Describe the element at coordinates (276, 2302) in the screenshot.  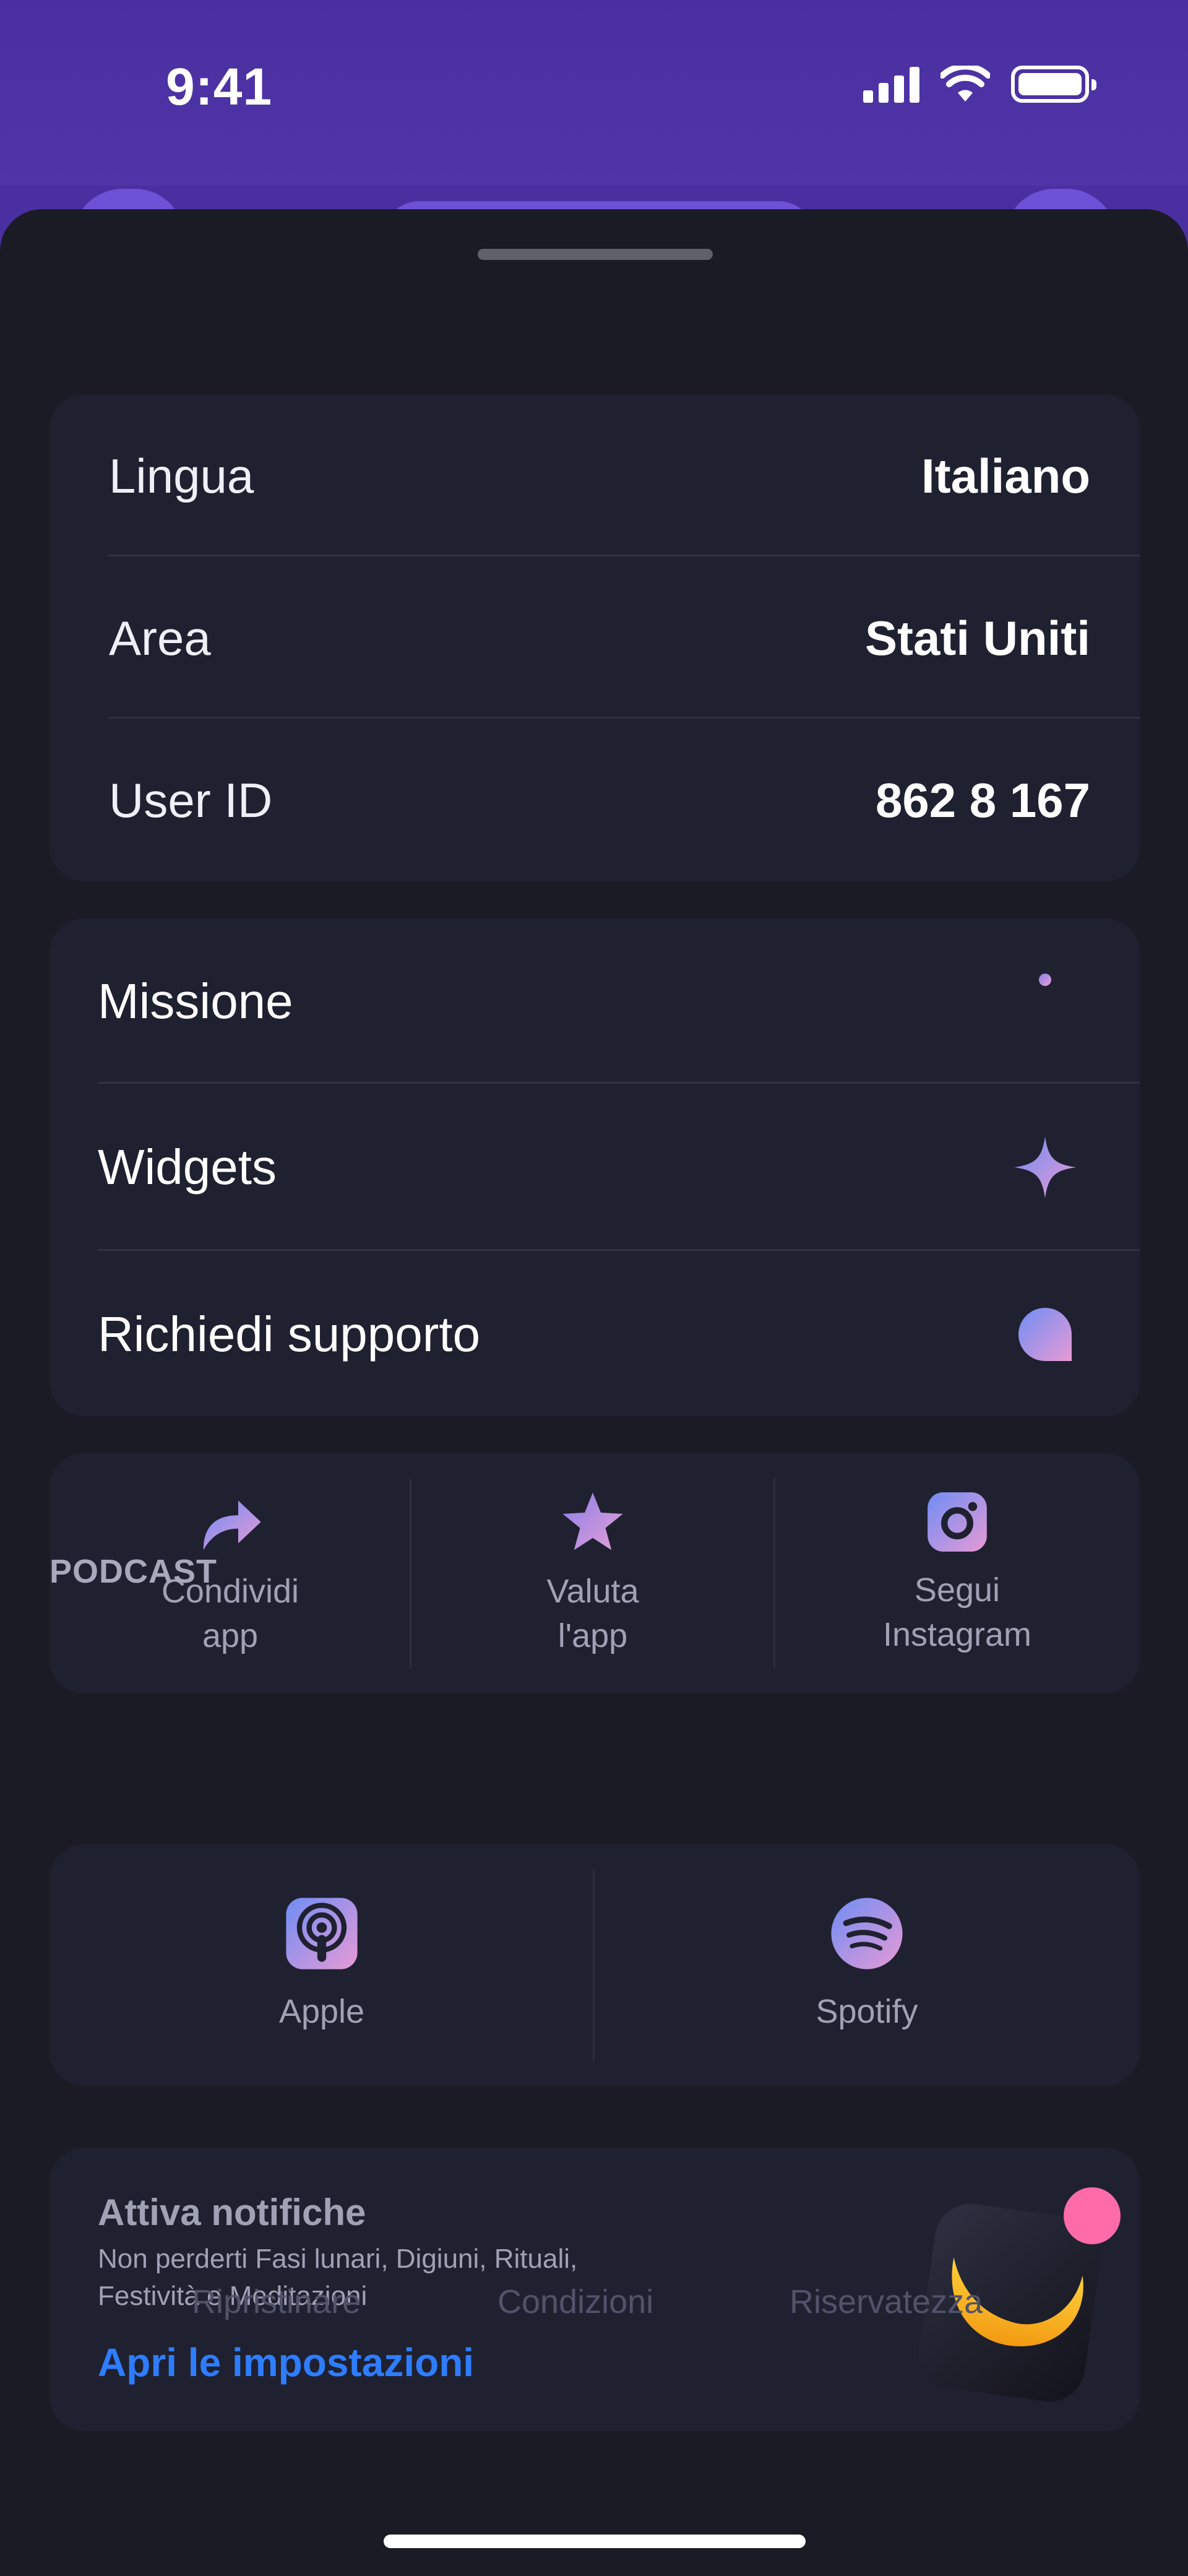
I see `restore-link: Ripristinare` at that location.